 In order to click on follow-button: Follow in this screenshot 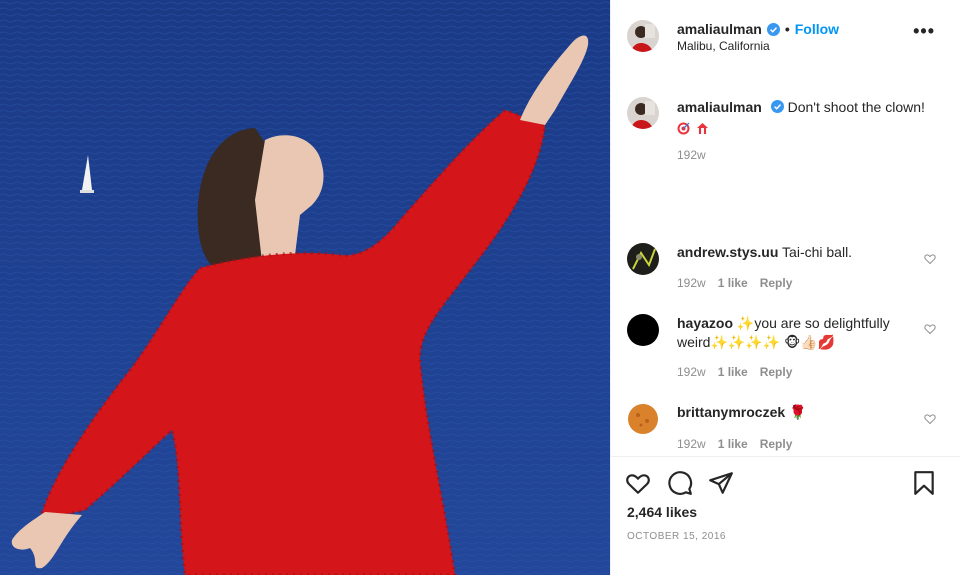, I will do `click(817, 29)`.